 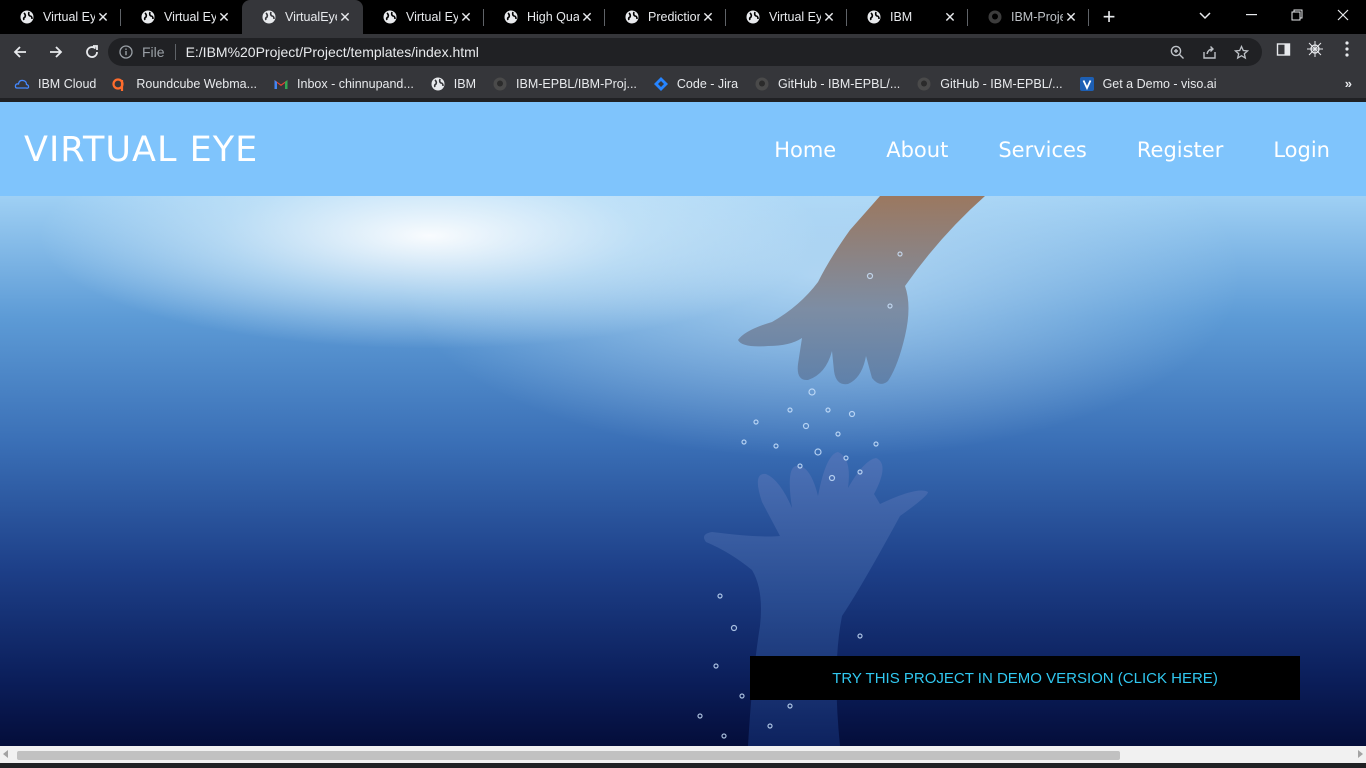 I want to click on browser-tab-active: VirtualEye ✕, so click(x=302, y=17).